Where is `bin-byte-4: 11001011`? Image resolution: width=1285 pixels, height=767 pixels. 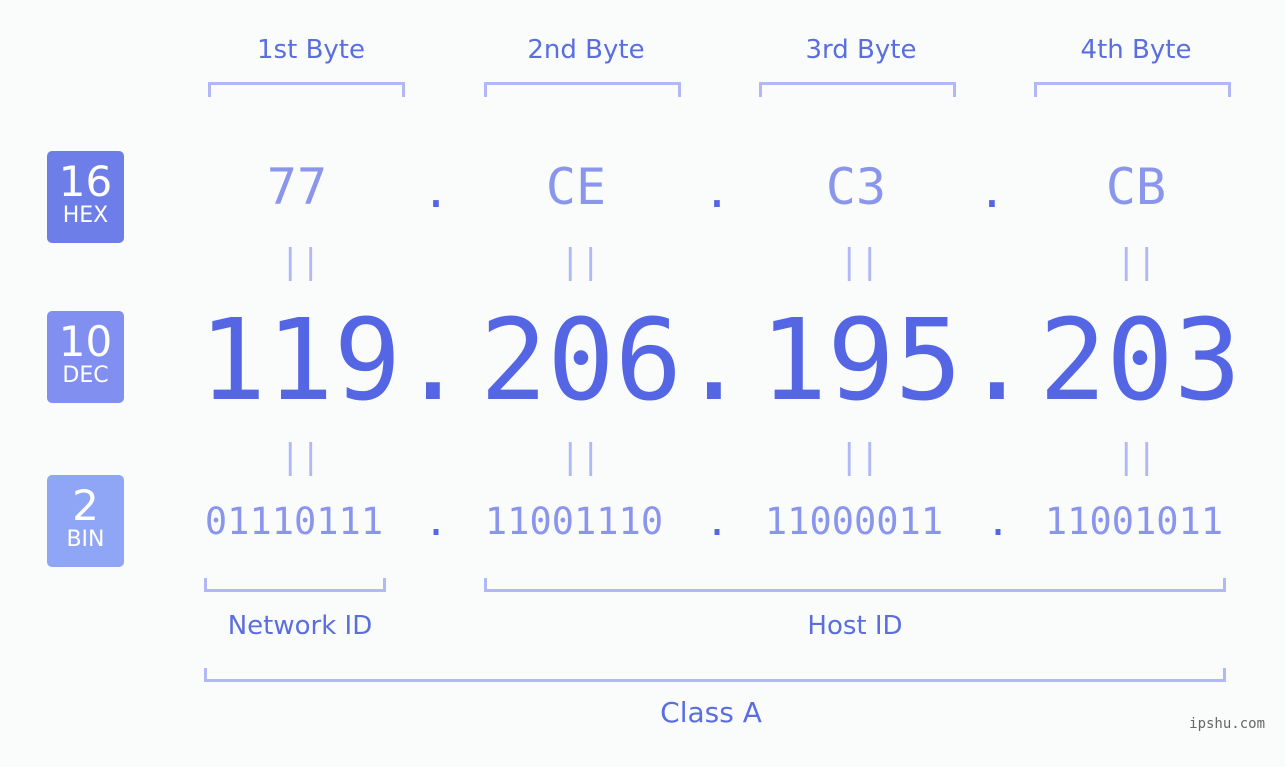 bin-byte-4: 11001011 is located at coordinates (1134, 521).